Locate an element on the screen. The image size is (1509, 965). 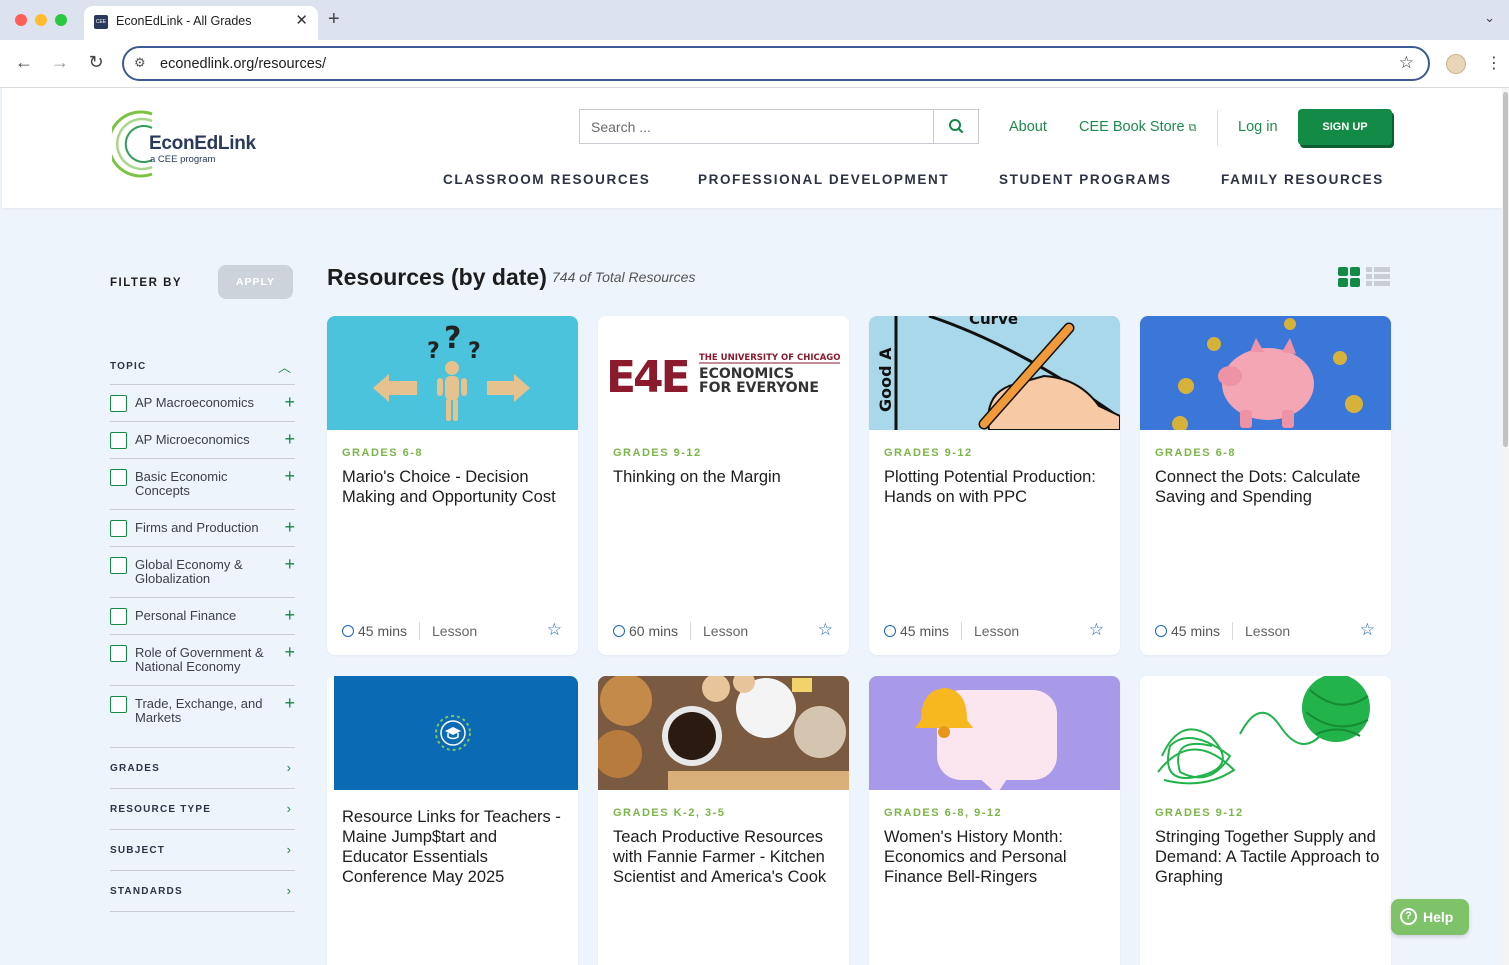
list-view-icon is located at coordinates (1378, 277).